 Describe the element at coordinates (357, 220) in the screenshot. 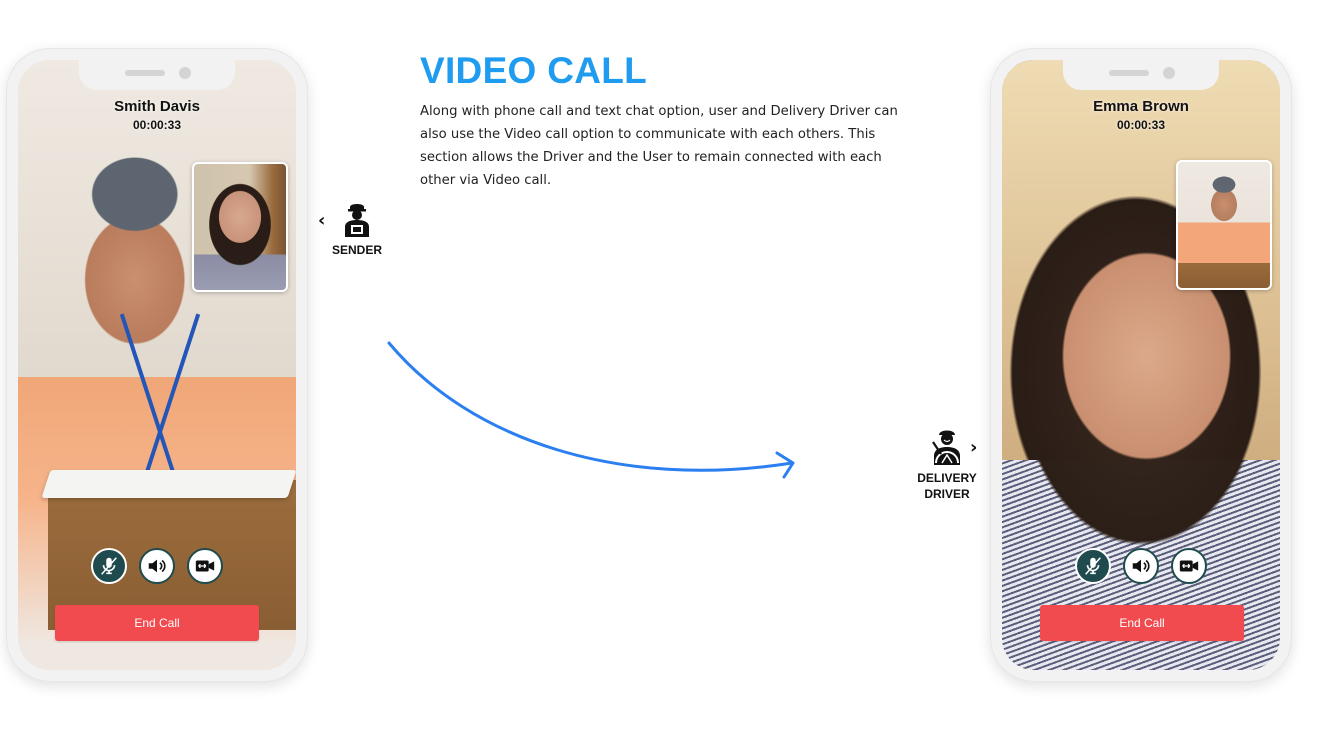

I see `delivery-man-icon` at that location.